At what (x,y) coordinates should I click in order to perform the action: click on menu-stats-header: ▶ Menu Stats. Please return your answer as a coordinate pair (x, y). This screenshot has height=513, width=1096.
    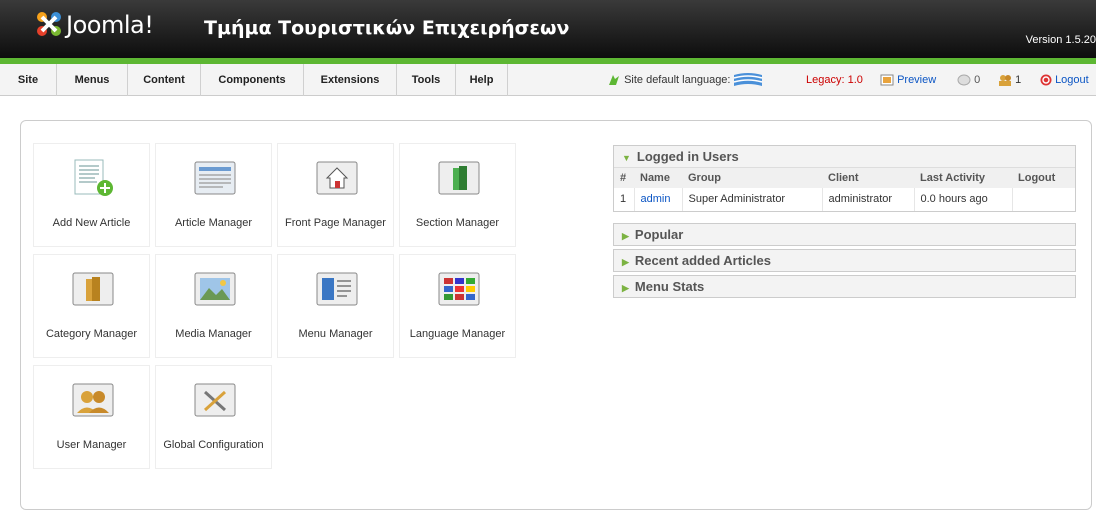
    Looking at the image, I should click on (844, 286).